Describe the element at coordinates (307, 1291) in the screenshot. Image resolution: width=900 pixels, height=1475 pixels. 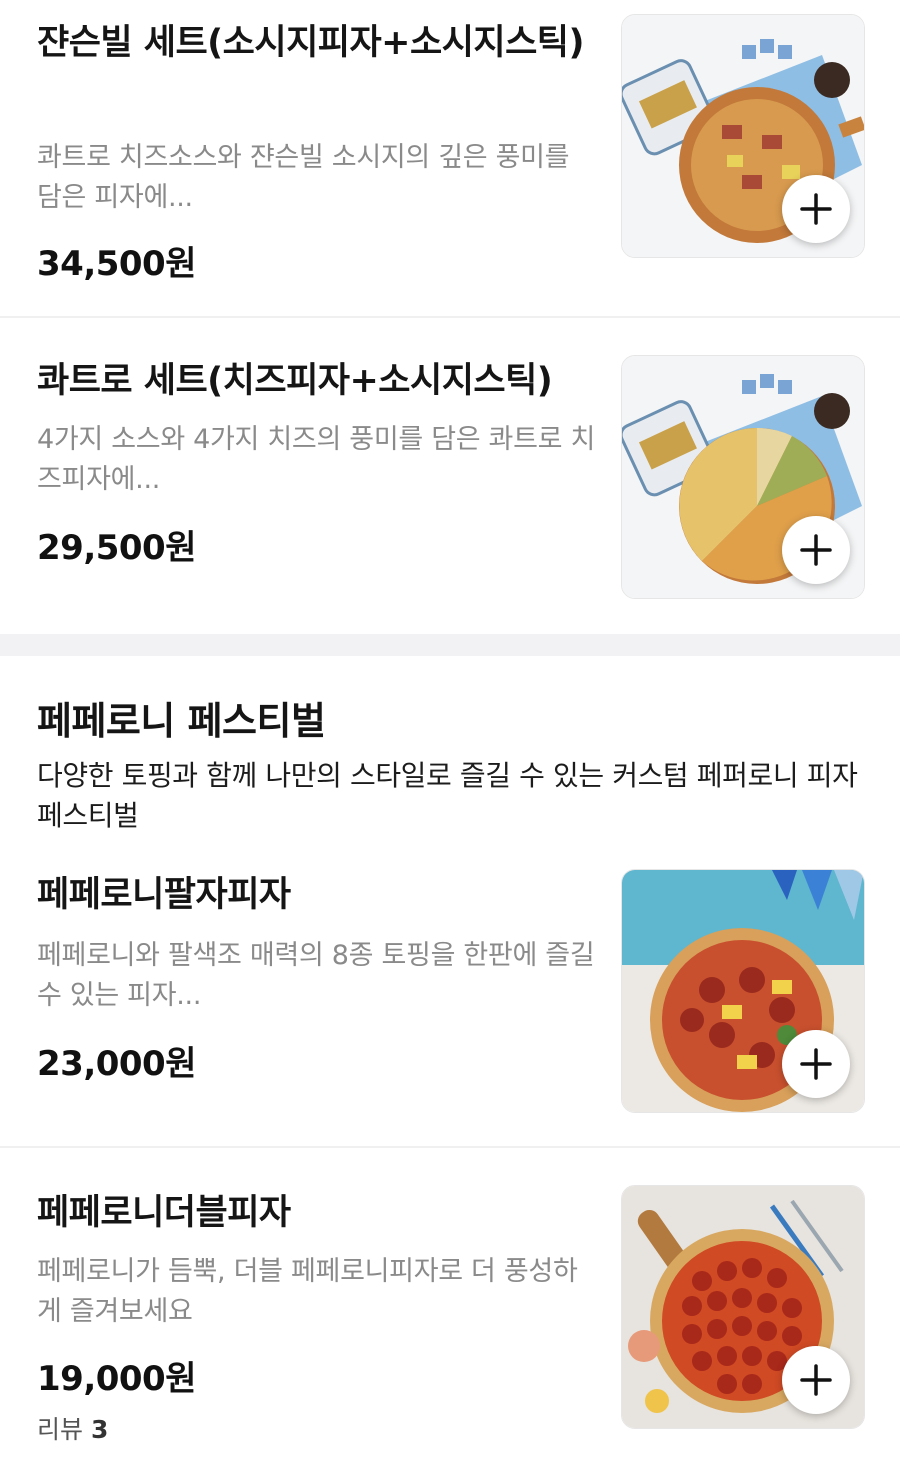
I see `item-description: 페페로니가 듬뿍, 더블 페페로니피자로 더 풍성하게 즐겨보세요` at that location.